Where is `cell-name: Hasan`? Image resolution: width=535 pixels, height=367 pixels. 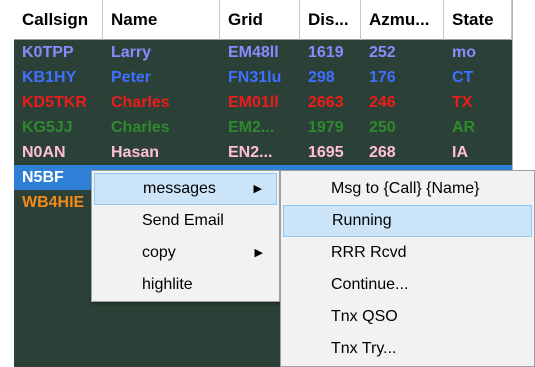 cell-name: Hasan is located at coordinates (135, 152).